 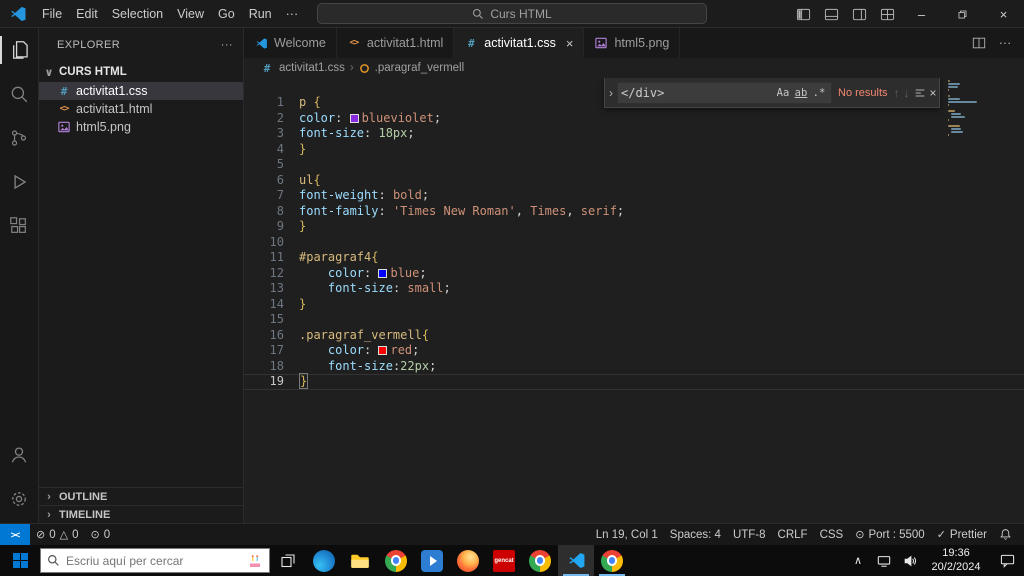 I want to click on volume-icon, so click(x=910, y=560).